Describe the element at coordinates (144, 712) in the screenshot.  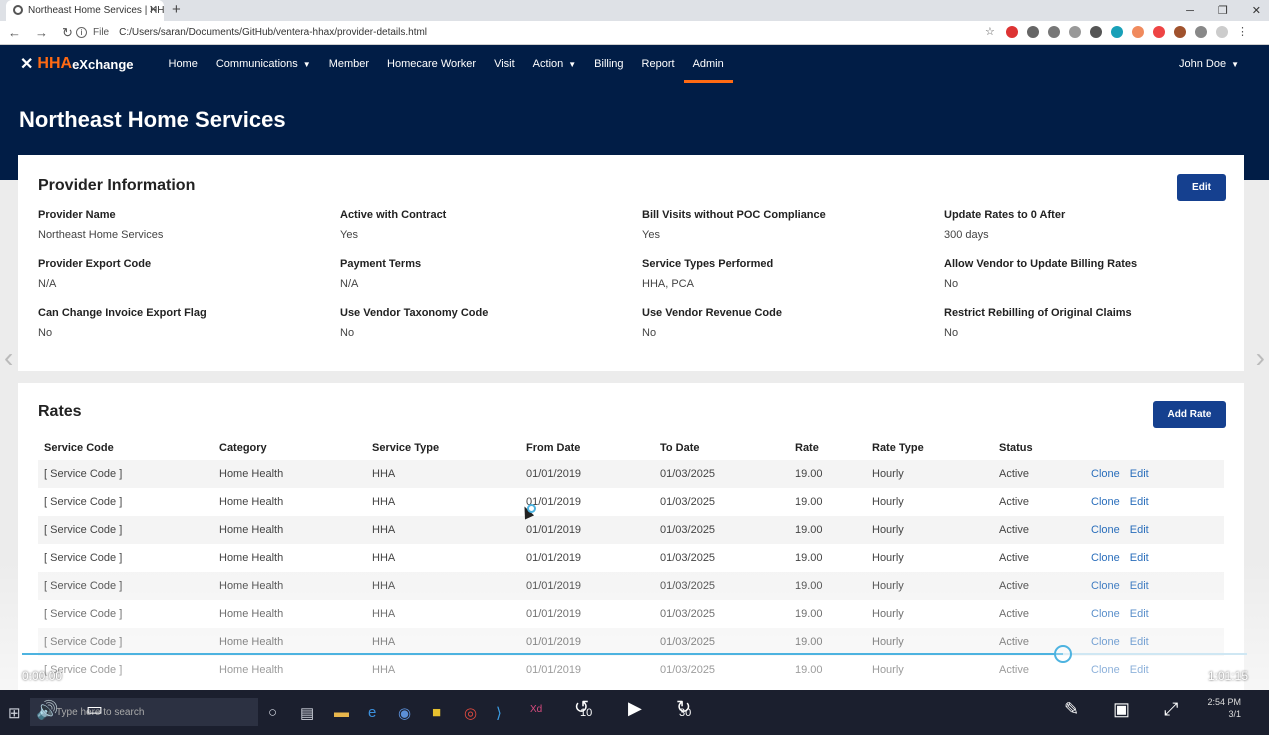
I see `taskbar-search: Type here to search` at that location.